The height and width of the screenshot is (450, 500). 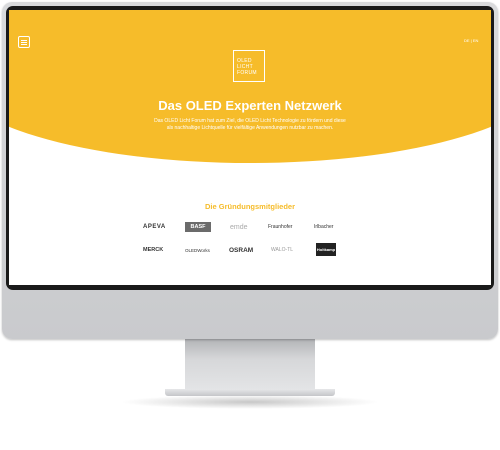 What do you see at coordinates (280, 227) in the screenshot?
I see `member-logo-fraunhofer: Fraunhofer` at bounding box center [280, 227].